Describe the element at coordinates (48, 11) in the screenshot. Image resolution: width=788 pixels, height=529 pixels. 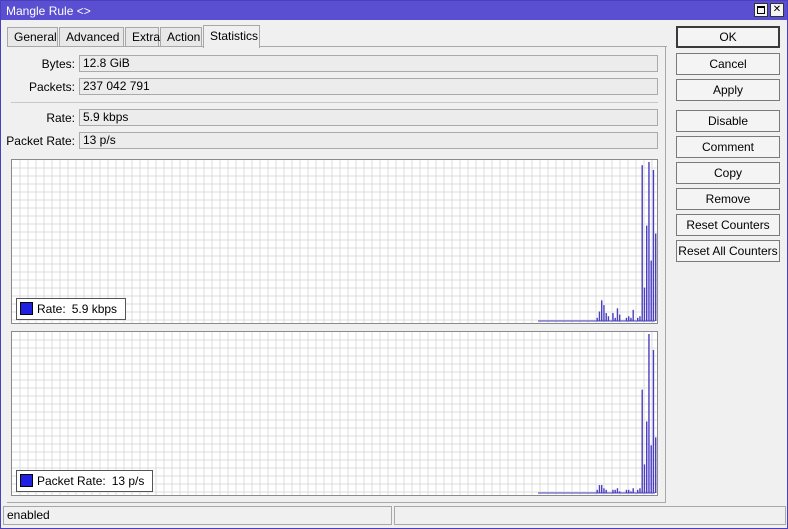
I see `window-title: Mangle Rule <>` at that location.